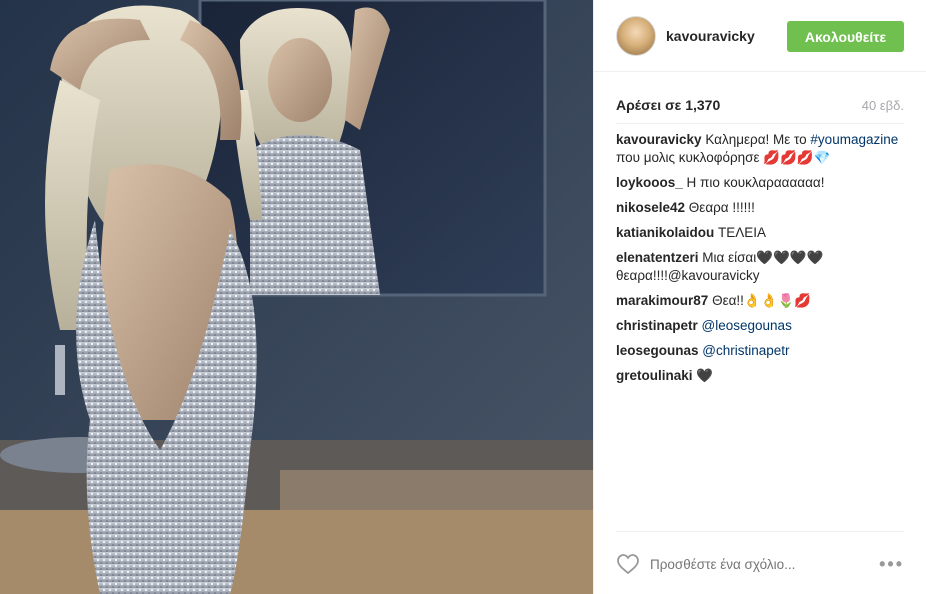 The image size is (926, 594). Describe the element at coordinates (845, 36) in the screenshot. I see `following-button: Ακολουθείτε` at that location.